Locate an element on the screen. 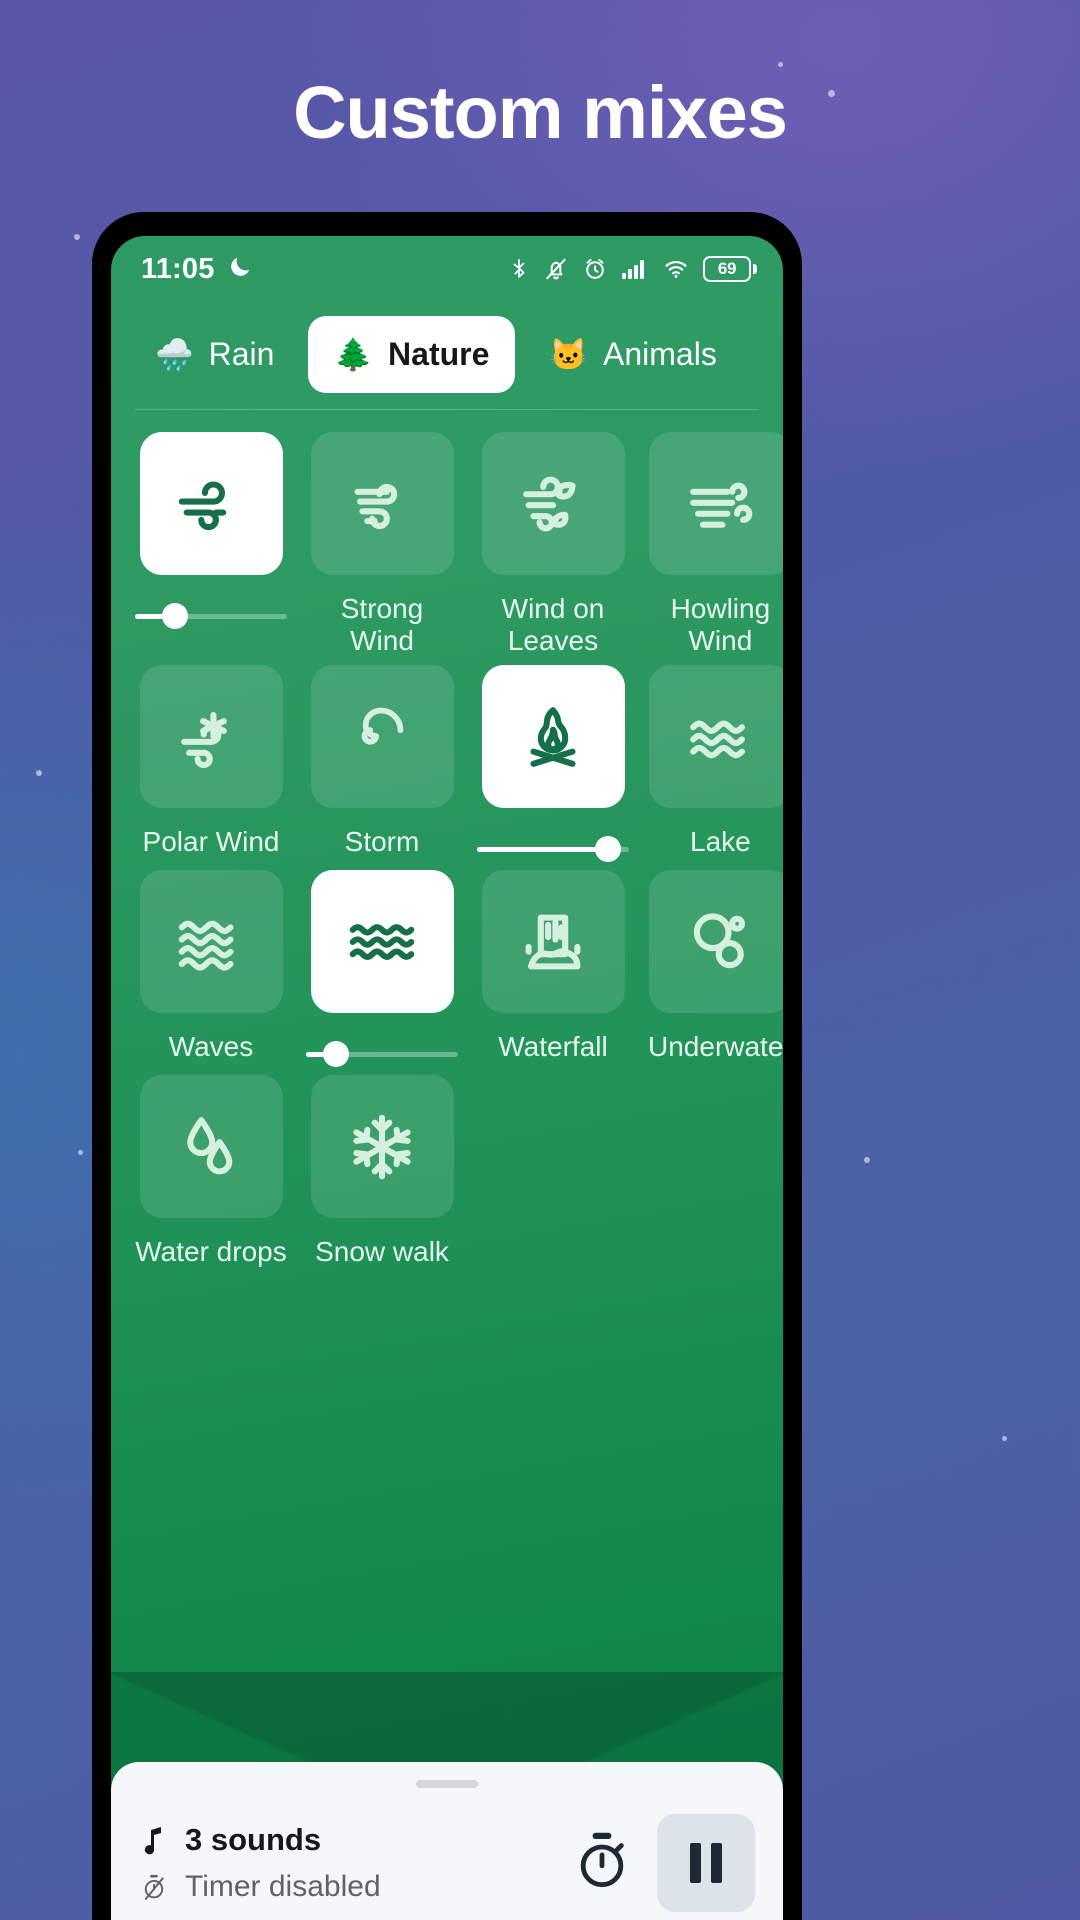  sound-label: Strong Wind is located at coordinates (382, 625).